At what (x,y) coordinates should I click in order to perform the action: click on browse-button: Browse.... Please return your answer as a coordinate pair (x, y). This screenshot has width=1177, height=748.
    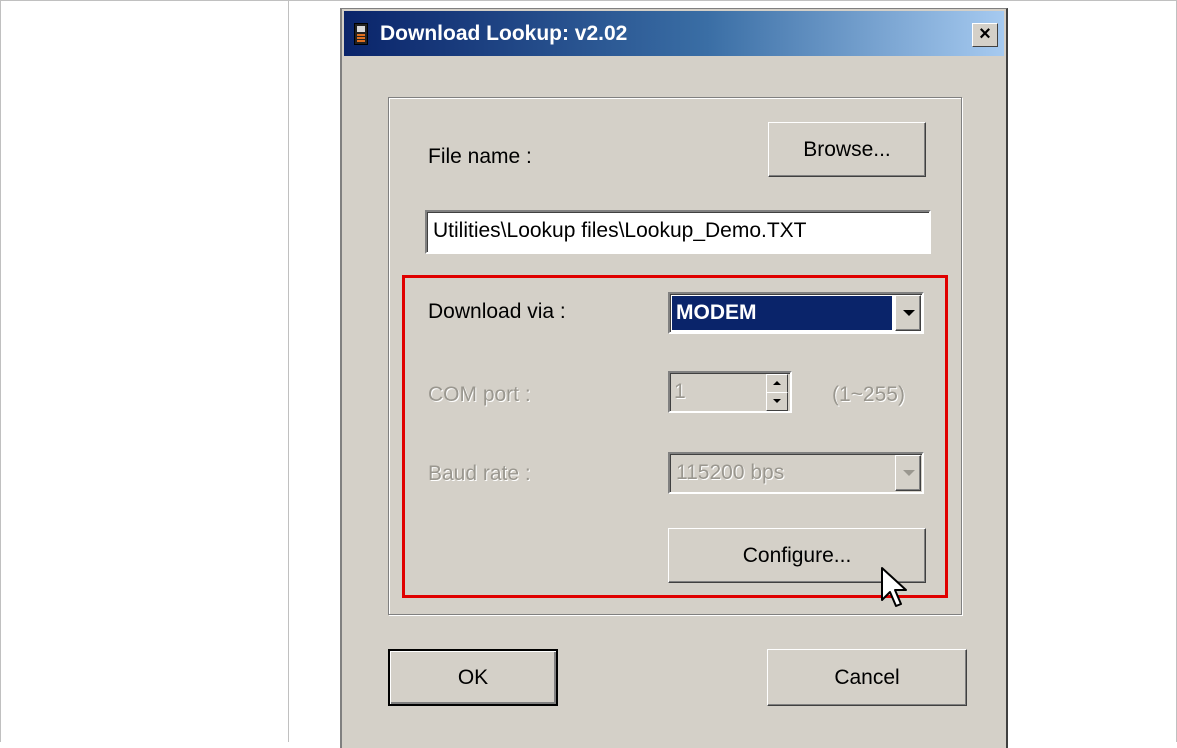
    Looking at the image, I should click on (847, 149).